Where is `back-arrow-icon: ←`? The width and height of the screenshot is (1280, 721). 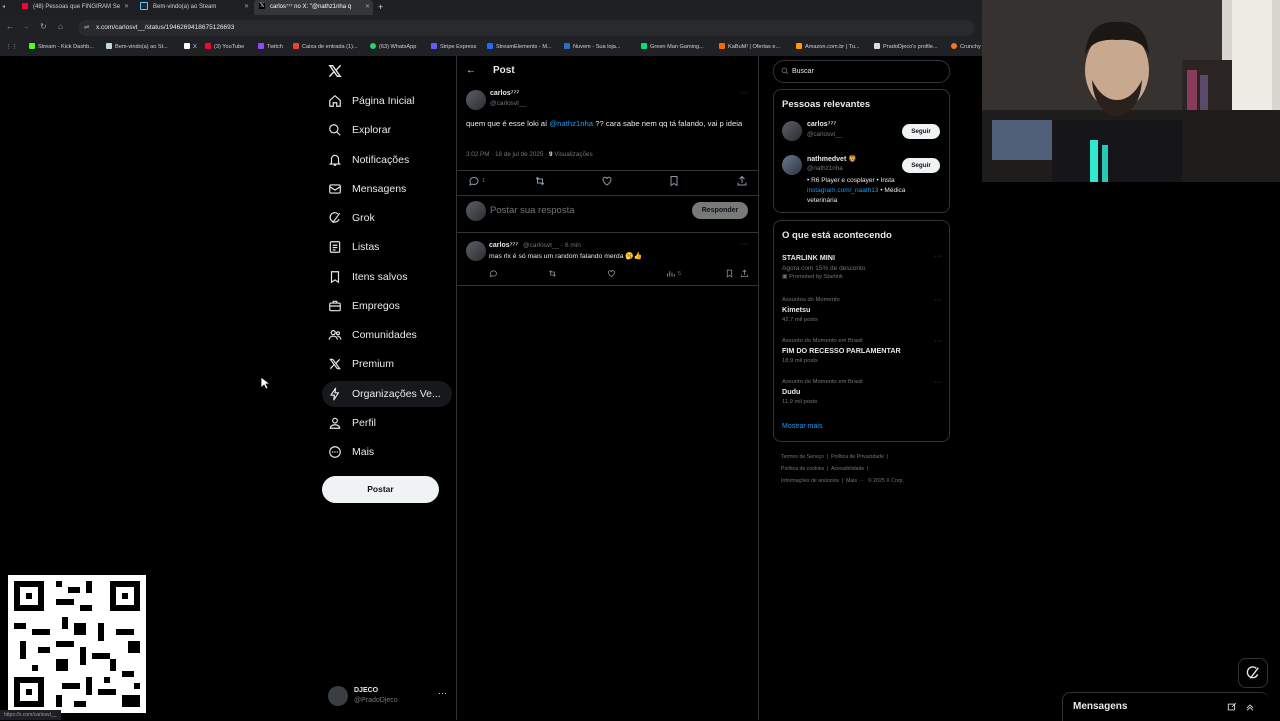
back-arrow-icon: ← is located at coordinates (471, 70).